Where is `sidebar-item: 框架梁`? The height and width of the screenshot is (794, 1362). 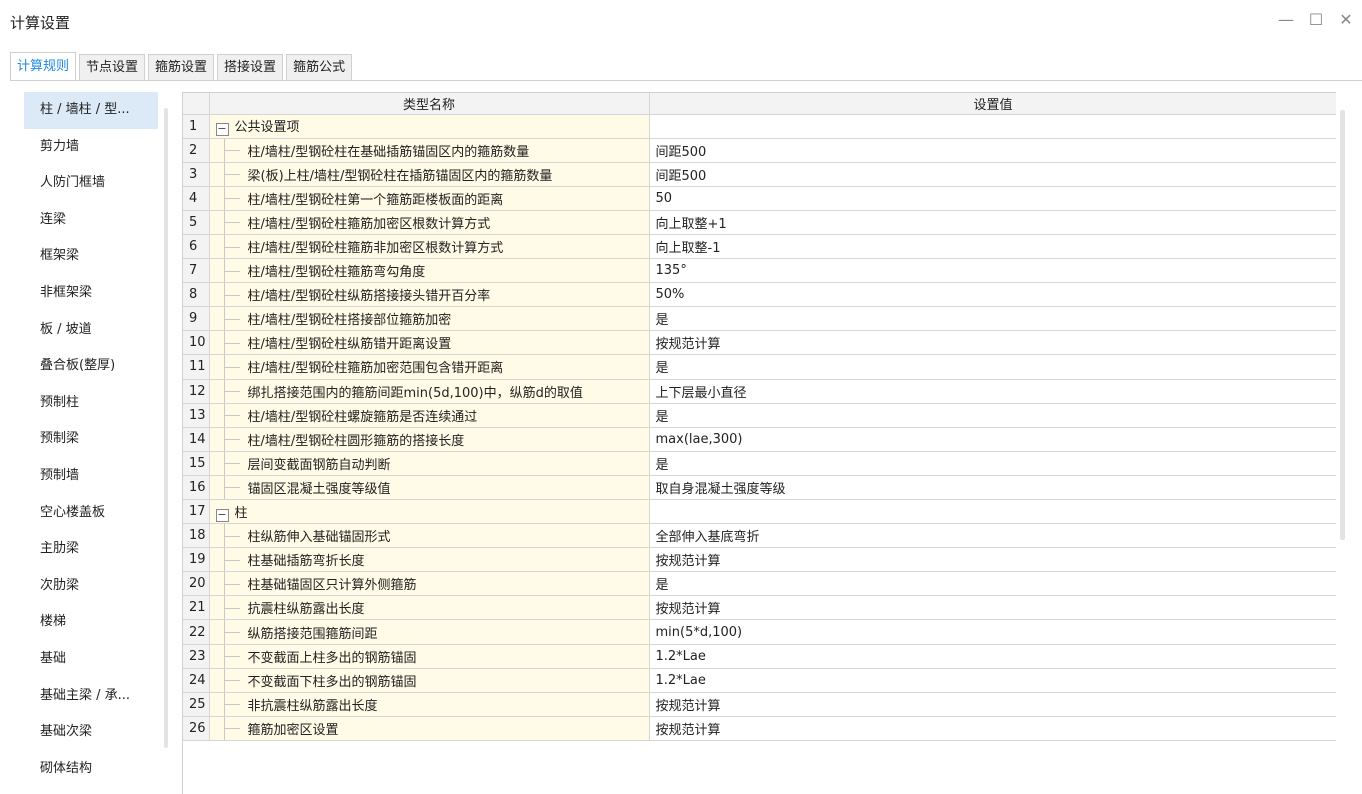 sidebar-item: 框架梁 is located at coordinates (97, 256).